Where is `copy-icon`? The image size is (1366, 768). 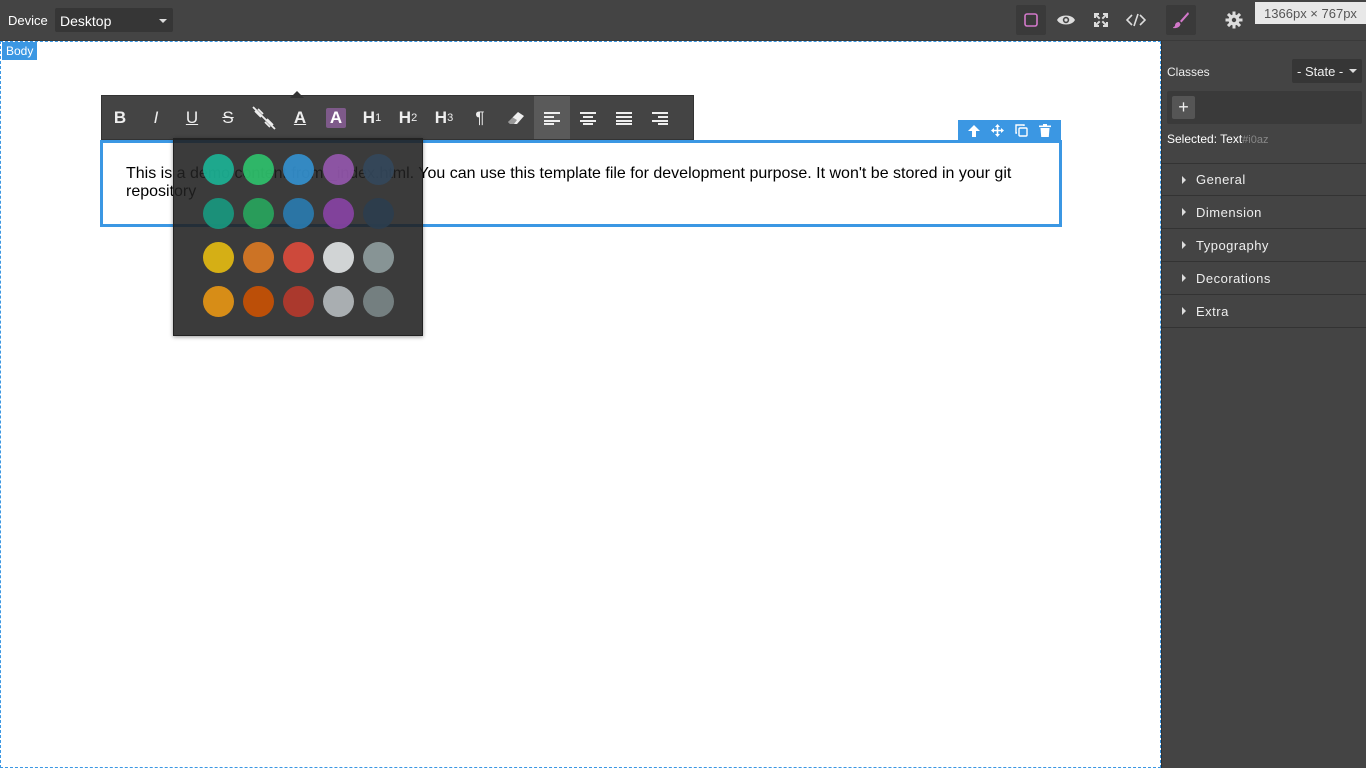
copy-icon is located at coordinates (1021, 130).